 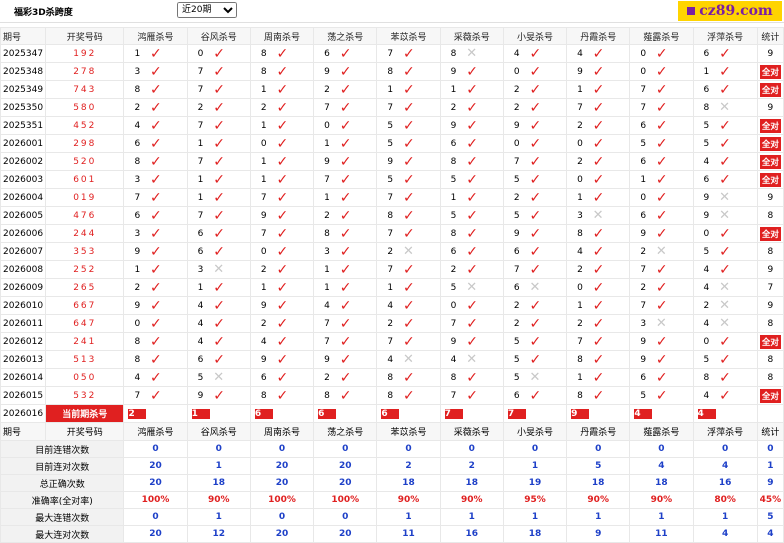 I want to click on kill-number: 6, so click(x=706, y=179).